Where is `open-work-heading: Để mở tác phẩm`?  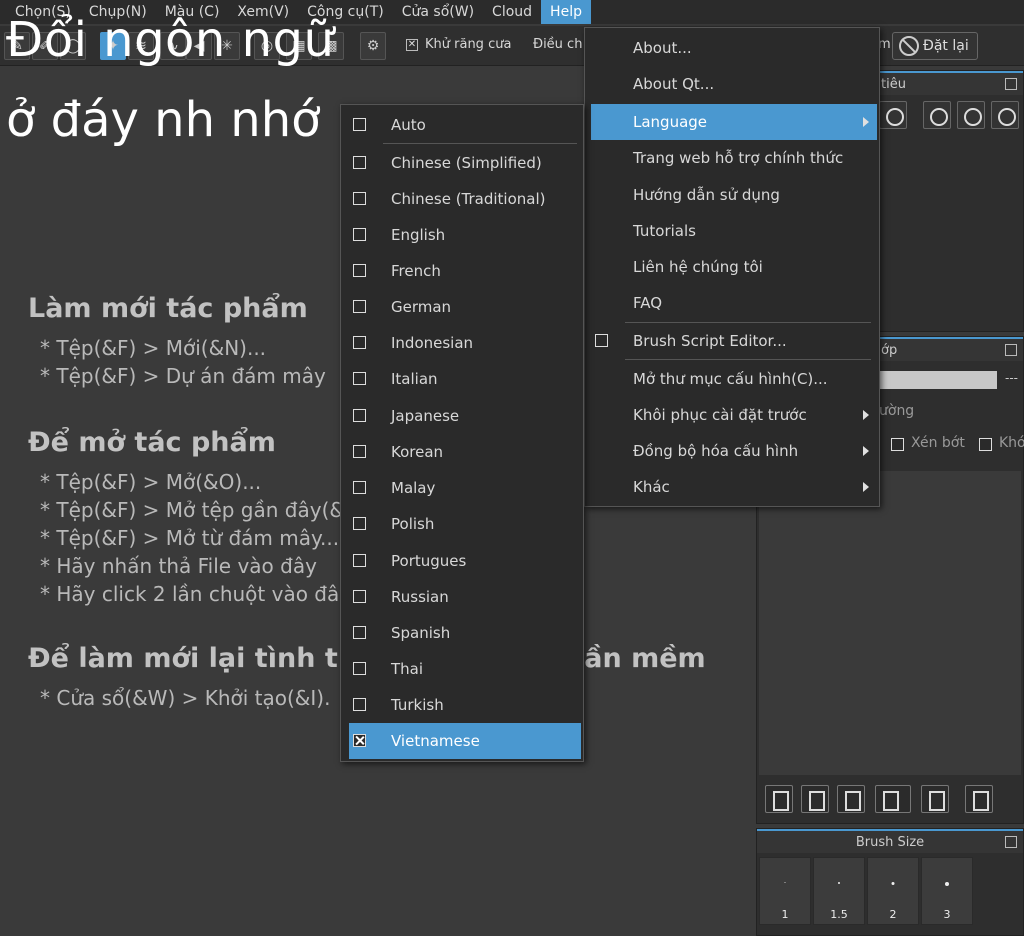
open-work-heading: Để mở tác phẩm is located at coordinates (152, 442).